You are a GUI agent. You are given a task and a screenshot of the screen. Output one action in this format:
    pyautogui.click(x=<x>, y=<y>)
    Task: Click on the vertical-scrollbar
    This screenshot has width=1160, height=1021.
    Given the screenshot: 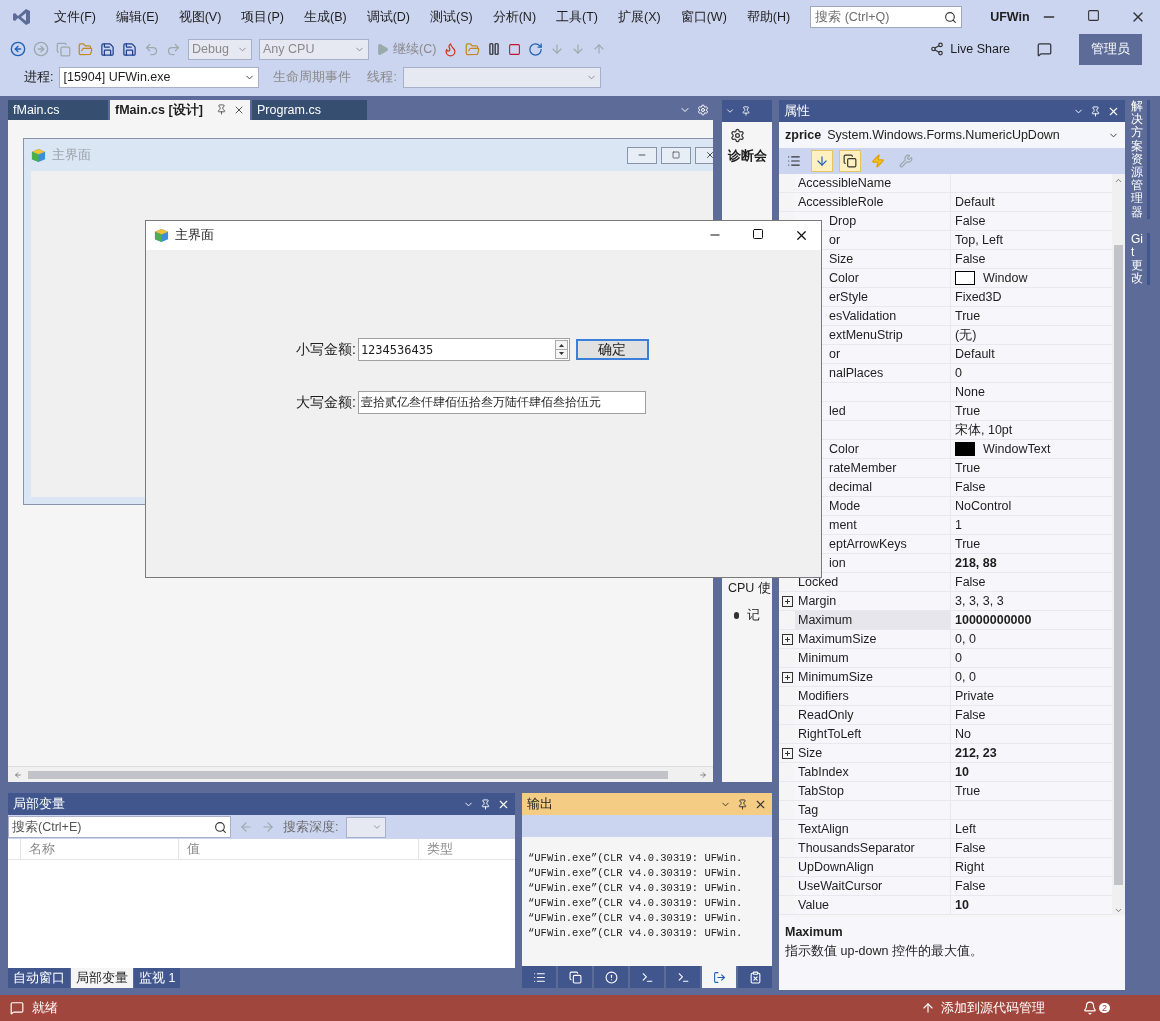 What is the action you would take?
    pyautogui.click(x=1118, y=544)
    